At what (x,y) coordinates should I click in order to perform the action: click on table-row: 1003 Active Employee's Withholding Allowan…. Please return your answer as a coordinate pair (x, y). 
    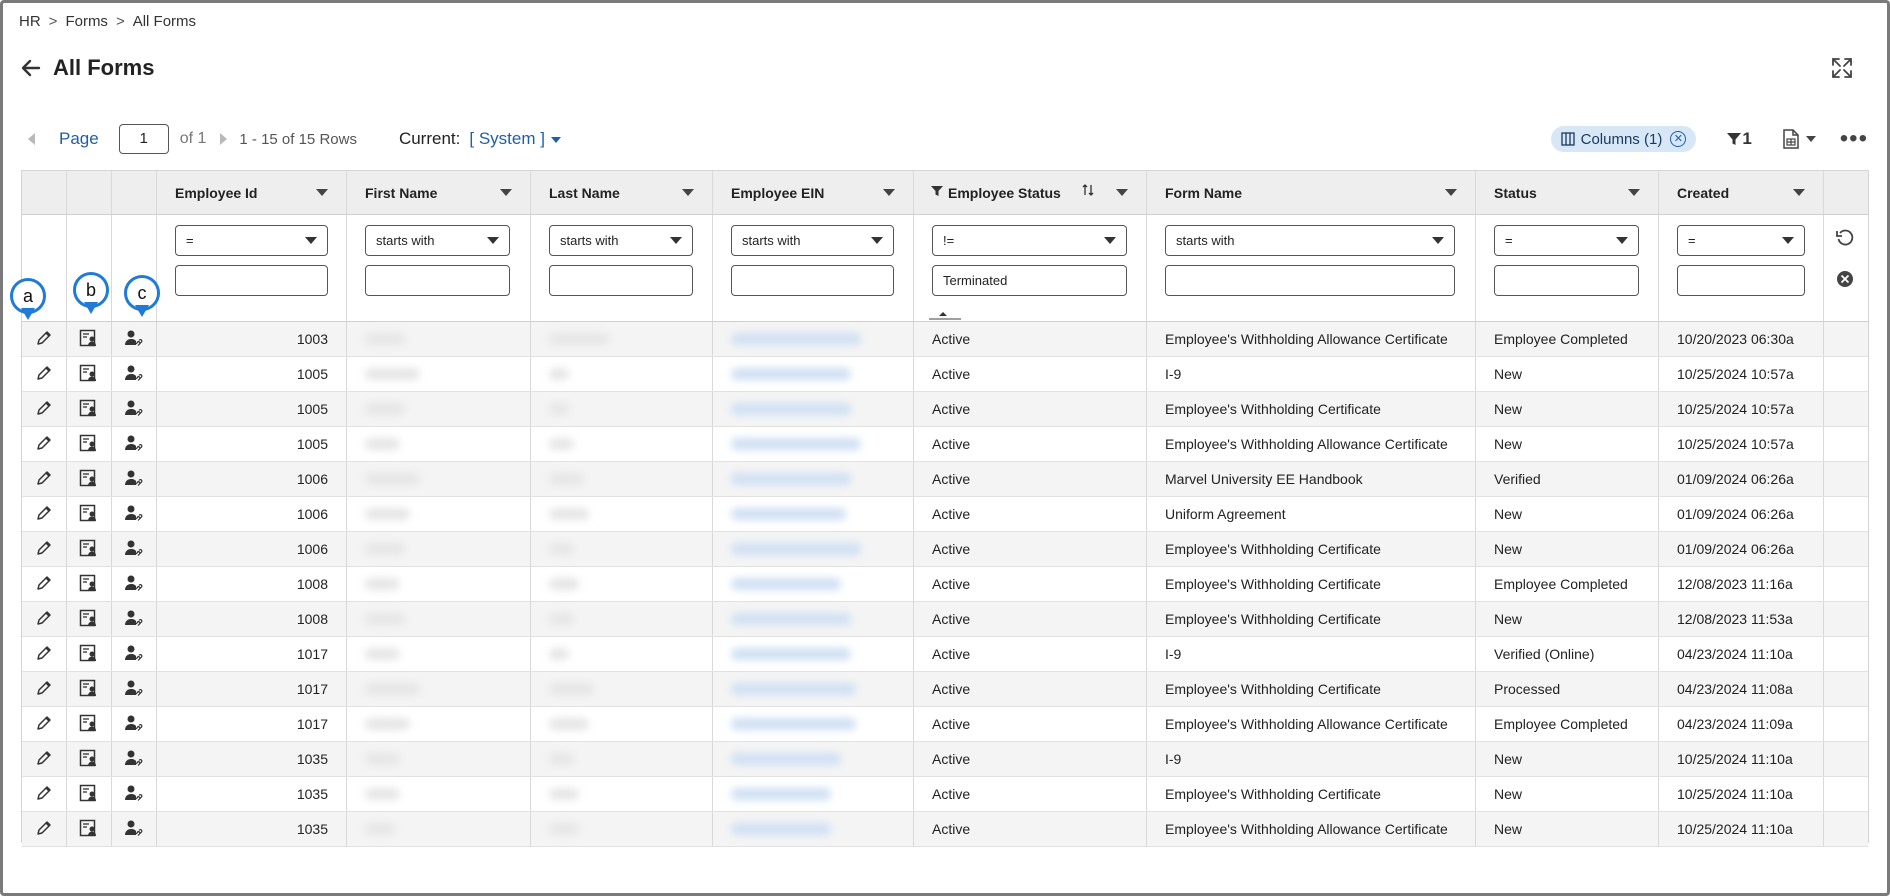
    Looking at the image, I should click on (945, 339).